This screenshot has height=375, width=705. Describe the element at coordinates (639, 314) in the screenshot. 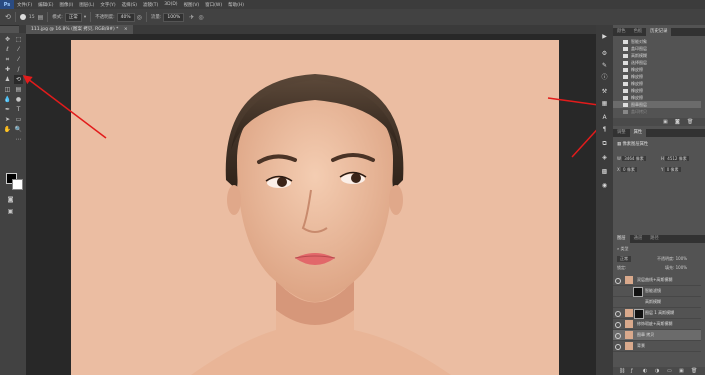

I see `layer-mask-thumbnail` at that location.